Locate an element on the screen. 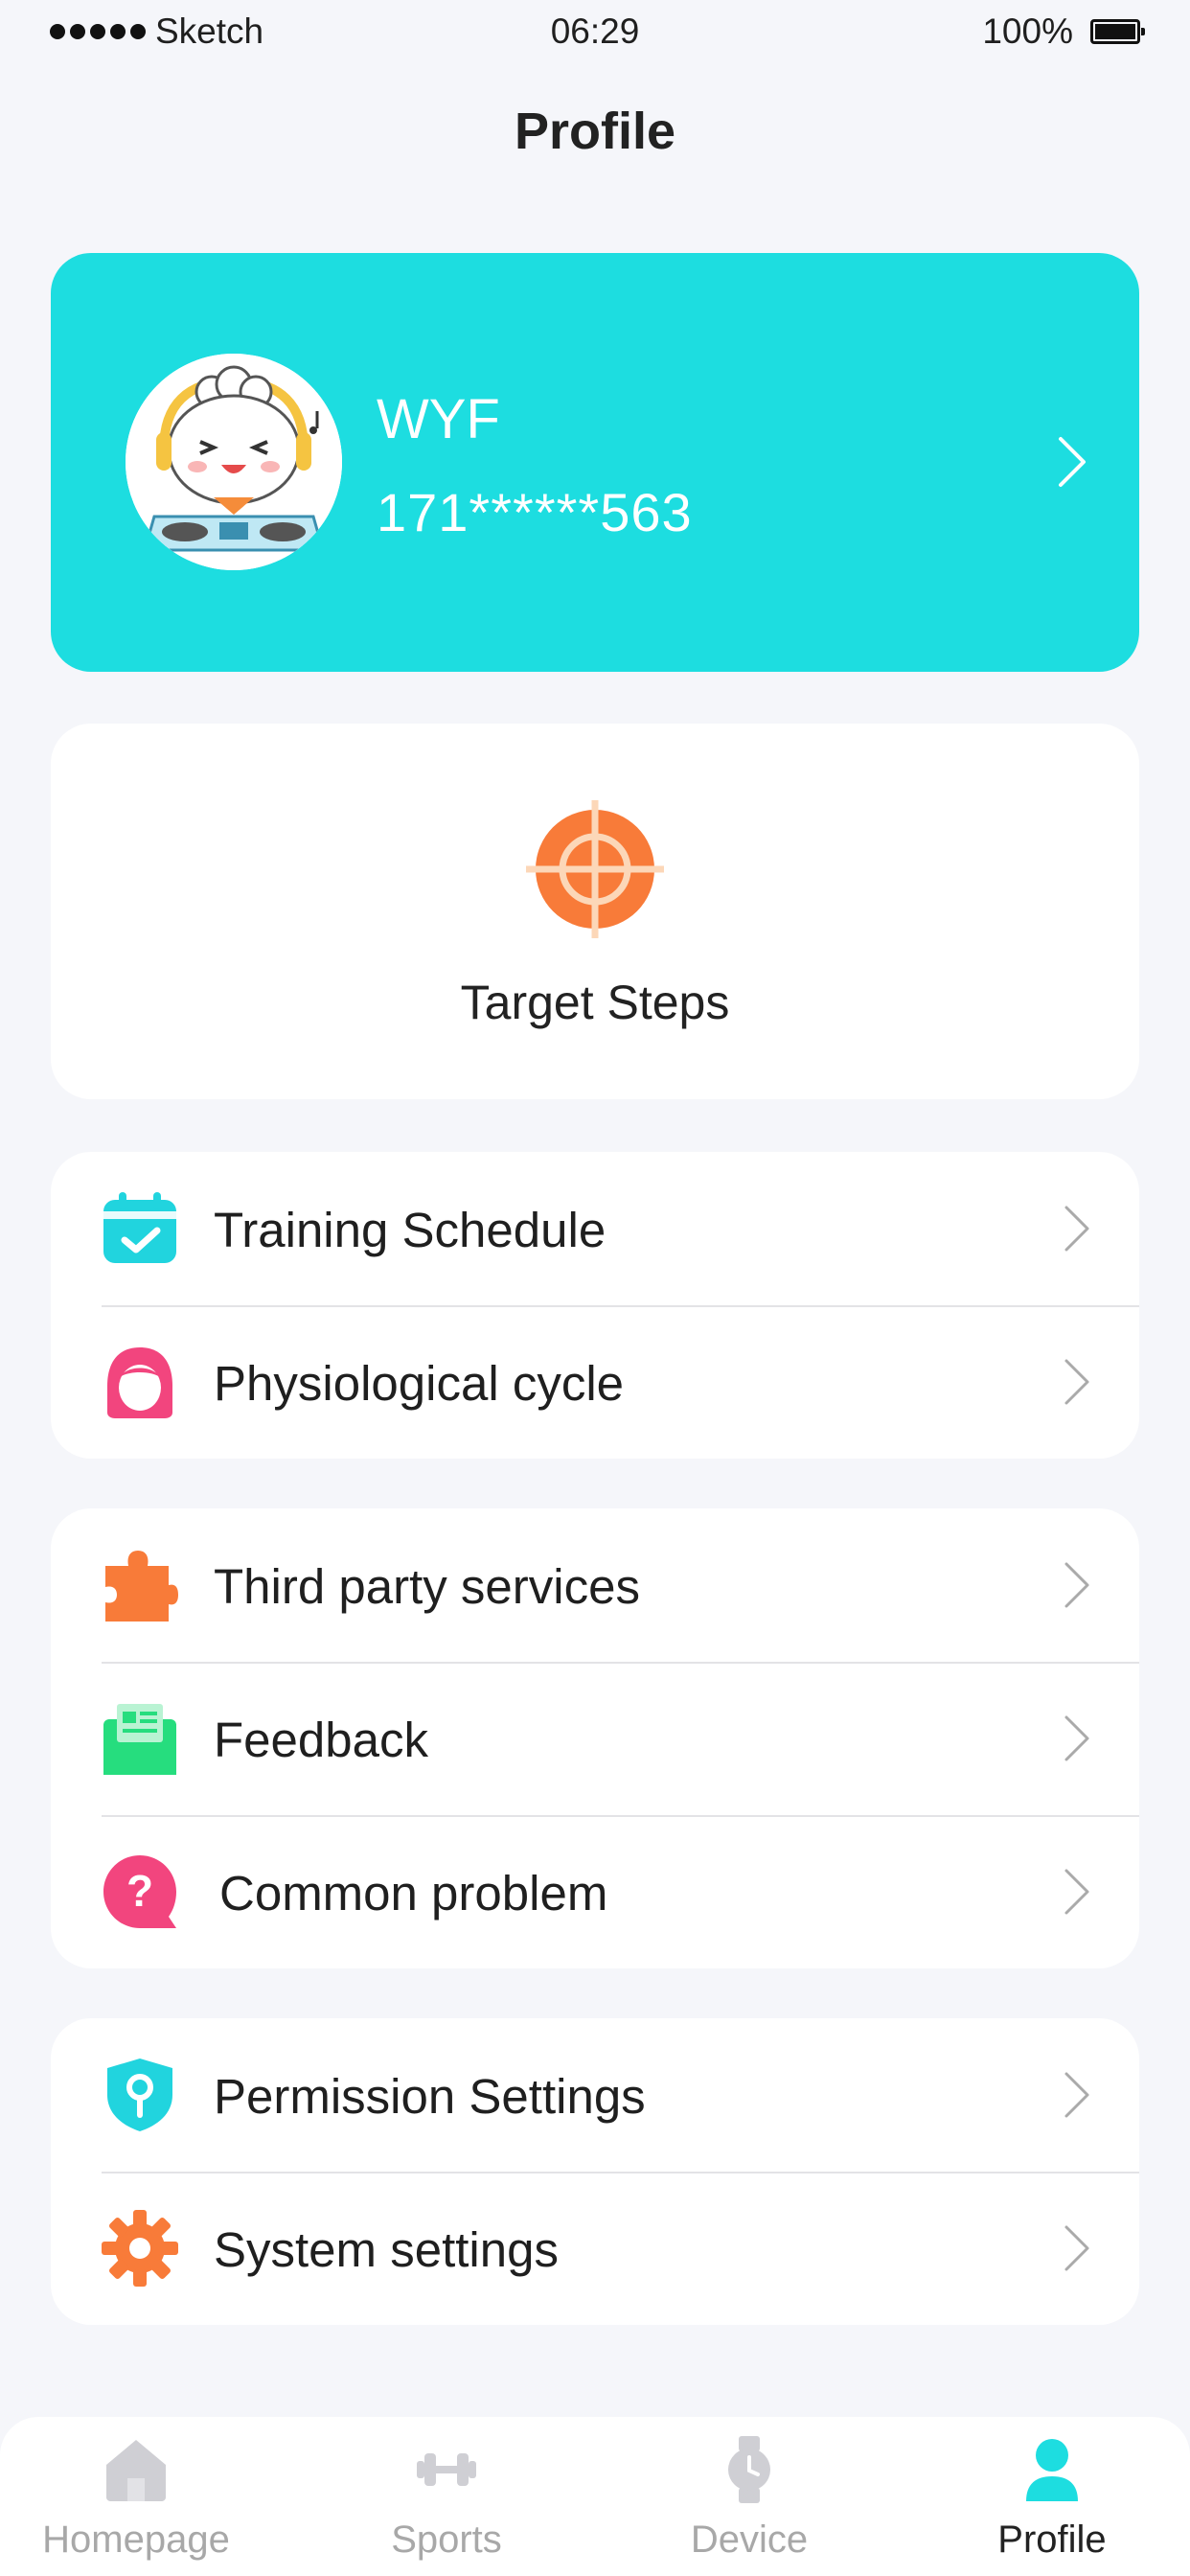 The height and width of the screenshot is (2576, 1190). user-name: WYF is located at coordinates (439, 419).